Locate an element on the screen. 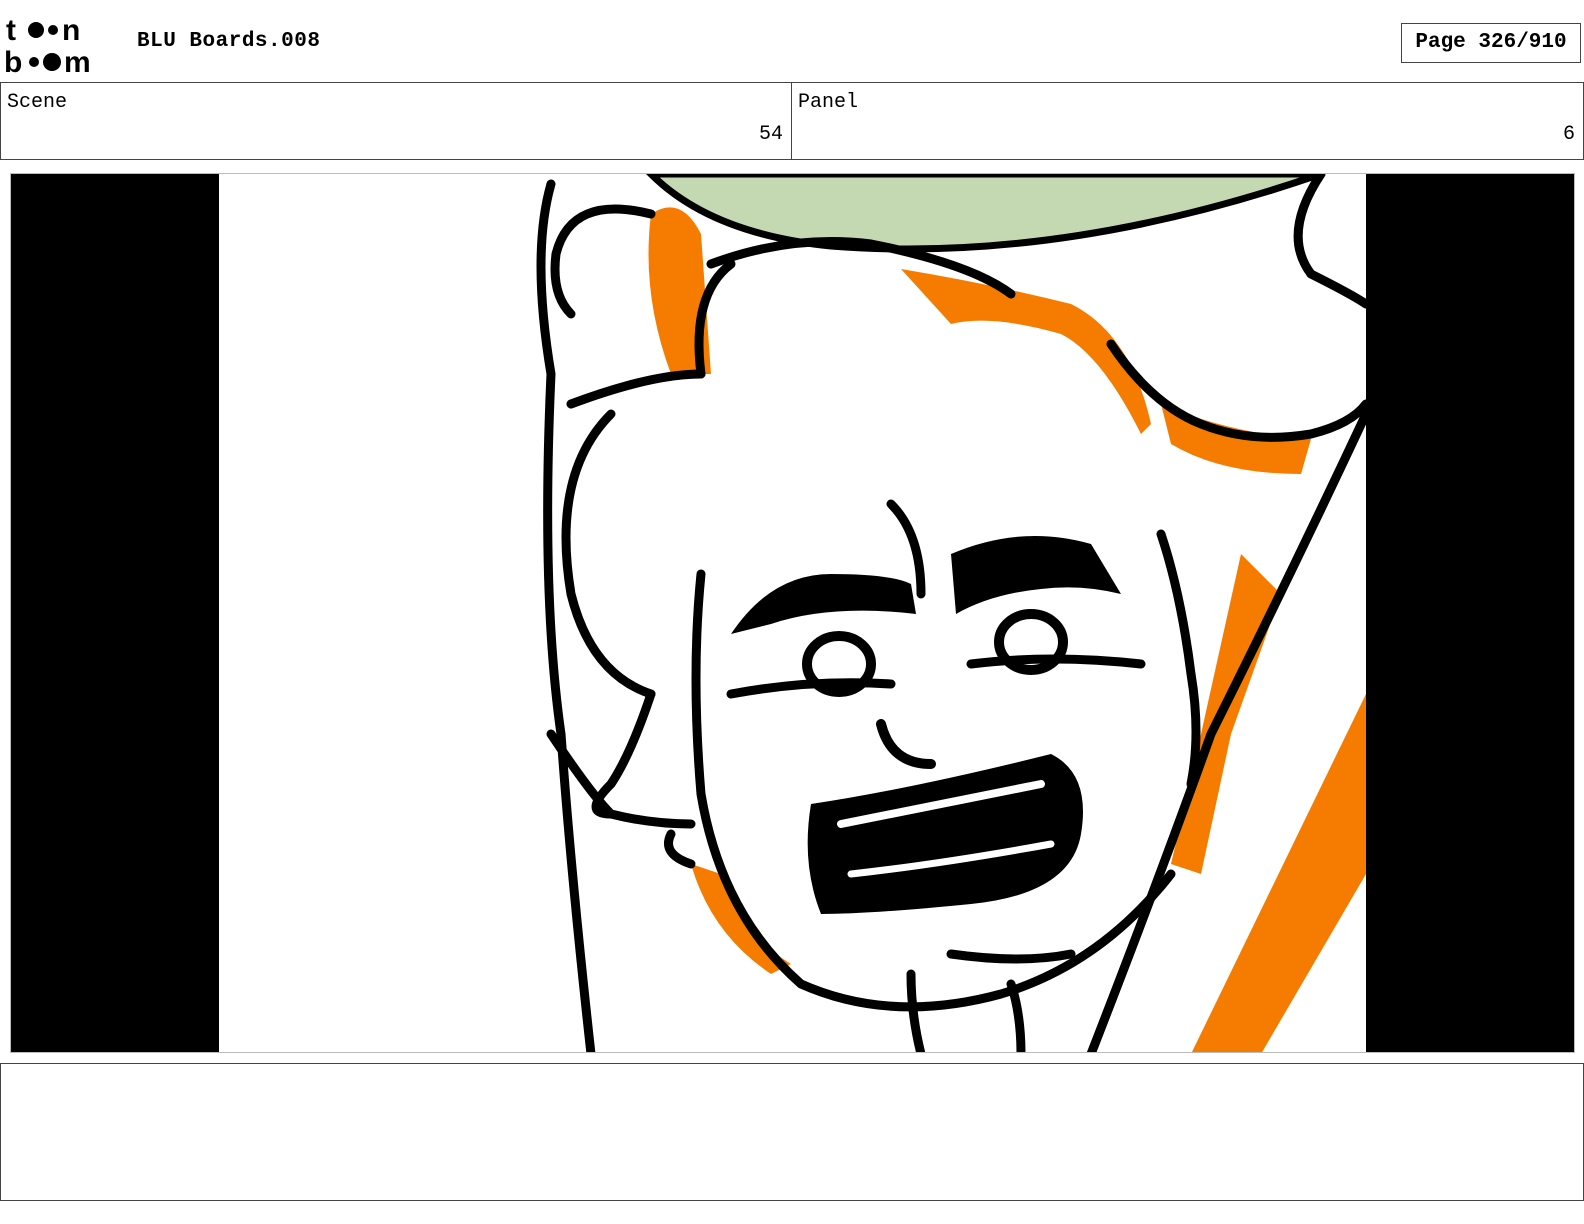 The width and height of the screenshot is (1584, 1224). scene-cell: Scene 54 is located at coordinates (396, 121).